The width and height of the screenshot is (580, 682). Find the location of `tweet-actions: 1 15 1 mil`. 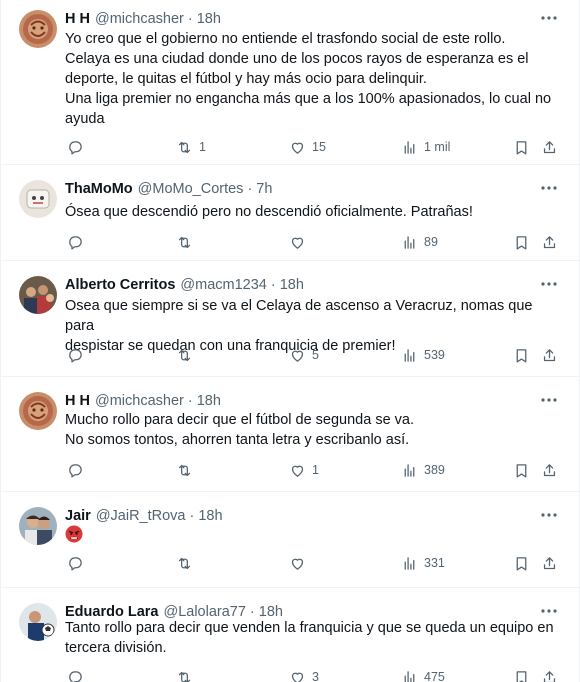

tweet-actions: 1 15 1 mil is located at coordinates (314, 147).